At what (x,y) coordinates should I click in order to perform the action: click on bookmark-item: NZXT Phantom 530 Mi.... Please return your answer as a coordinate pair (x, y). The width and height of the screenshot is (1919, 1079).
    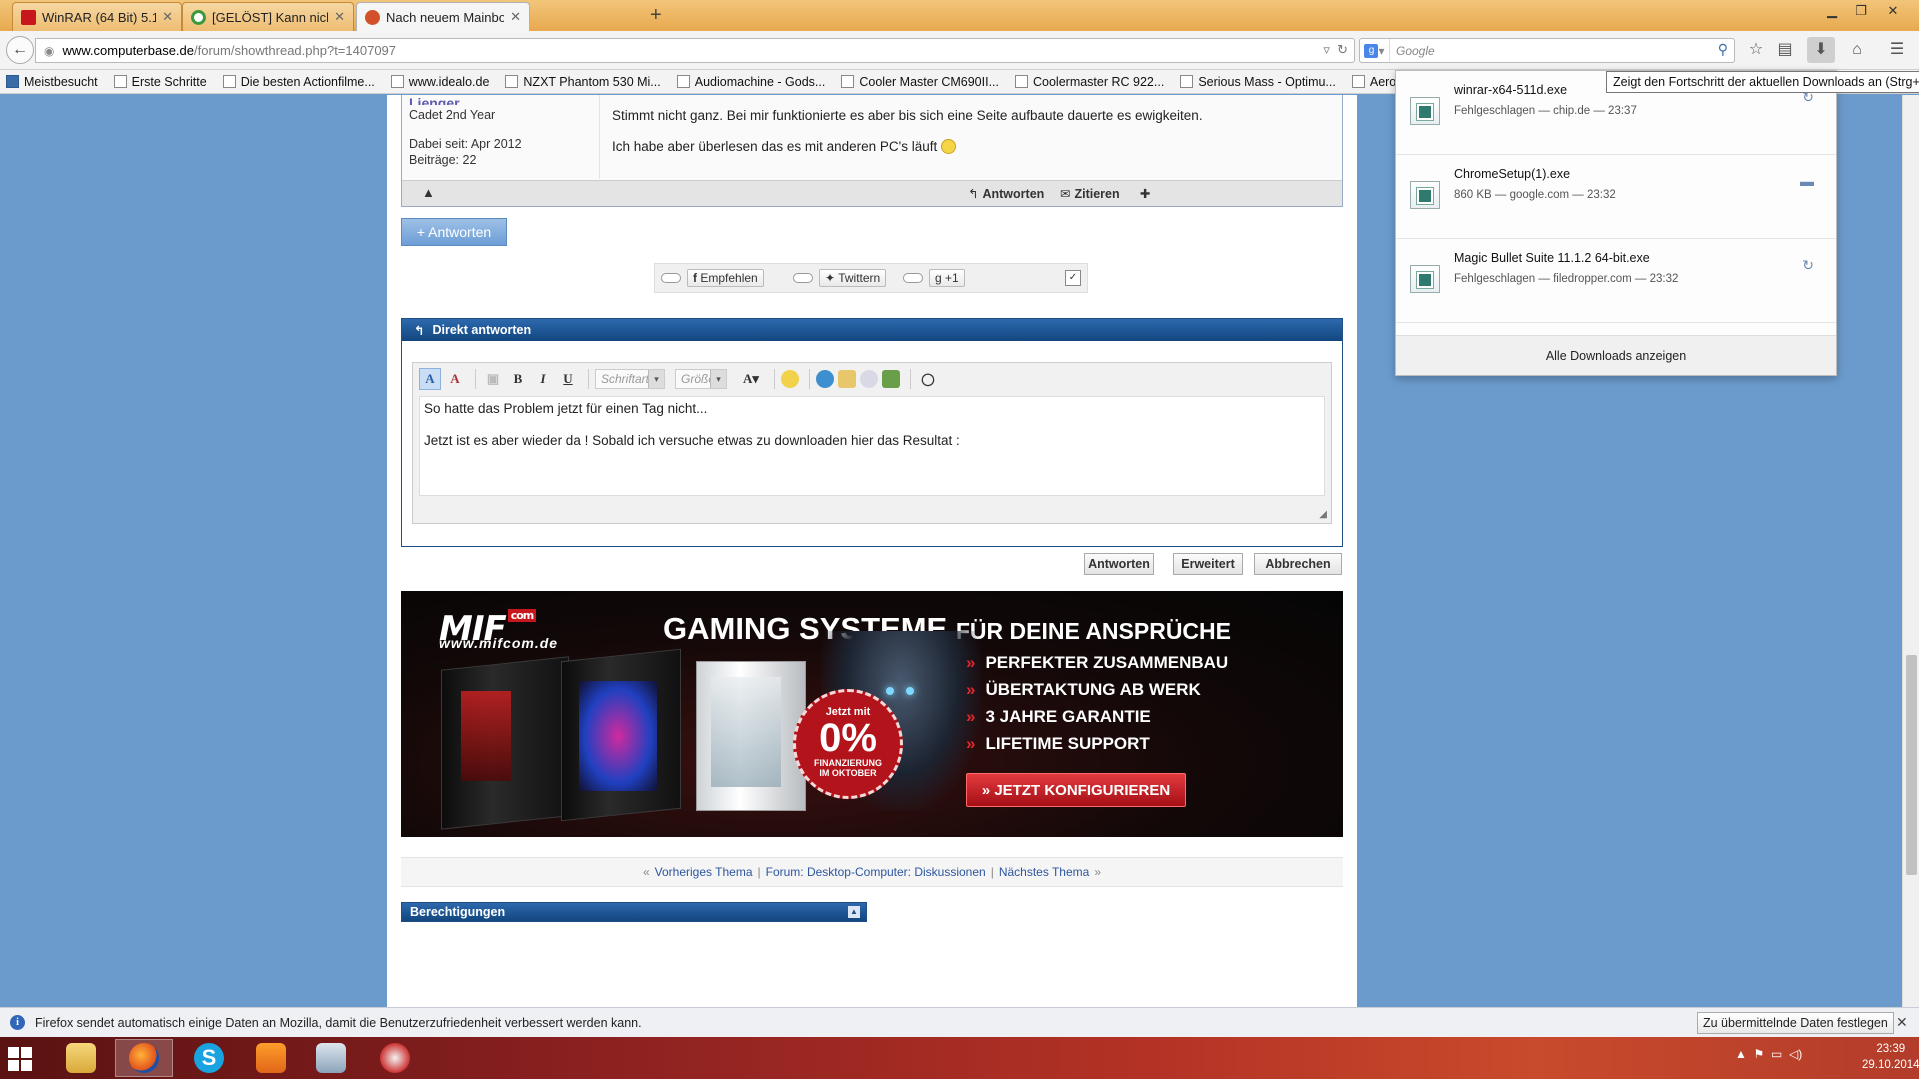
    Looking at the image, I should click on (583, 82).